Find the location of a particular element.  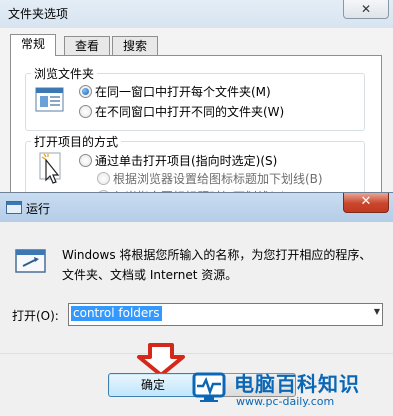

monitor-pulse-logo-icon is located at coordinates (209, 387).